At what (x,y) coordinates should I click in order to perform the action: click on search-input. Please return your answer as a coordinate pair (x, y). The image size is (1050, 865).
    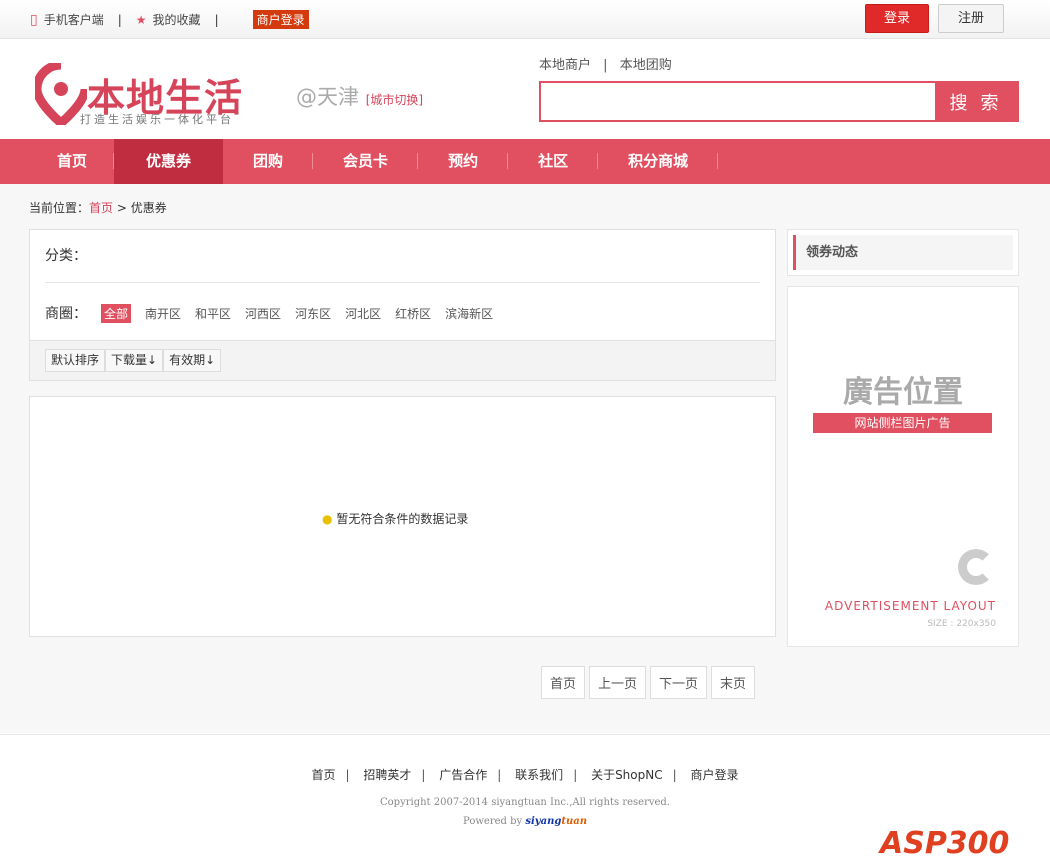
    Looking at the image, I should click on (738, 101).